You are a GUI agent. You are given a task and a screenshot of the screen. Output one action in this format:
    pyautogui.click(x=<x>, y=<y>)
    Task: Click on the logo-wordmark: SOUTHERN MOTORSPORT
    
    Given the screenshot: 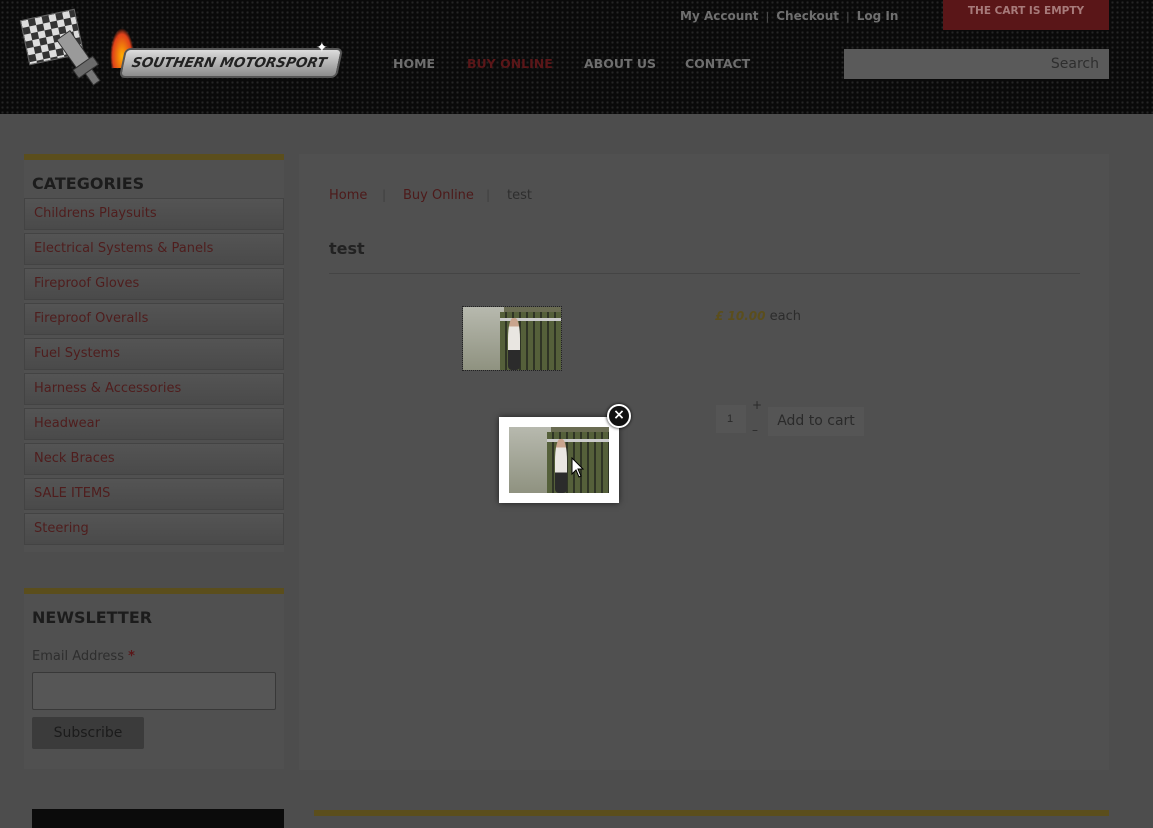 What is the action you would take?
    pyautogui.click(x=231, y=63)
    